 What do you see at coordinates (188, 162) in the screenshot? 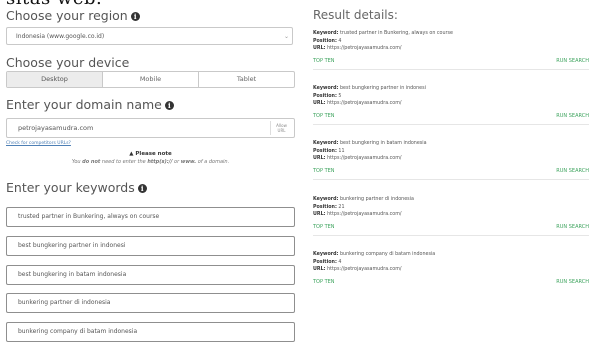
I see `note-emphasis: www.` at bounding box center [188, 162].